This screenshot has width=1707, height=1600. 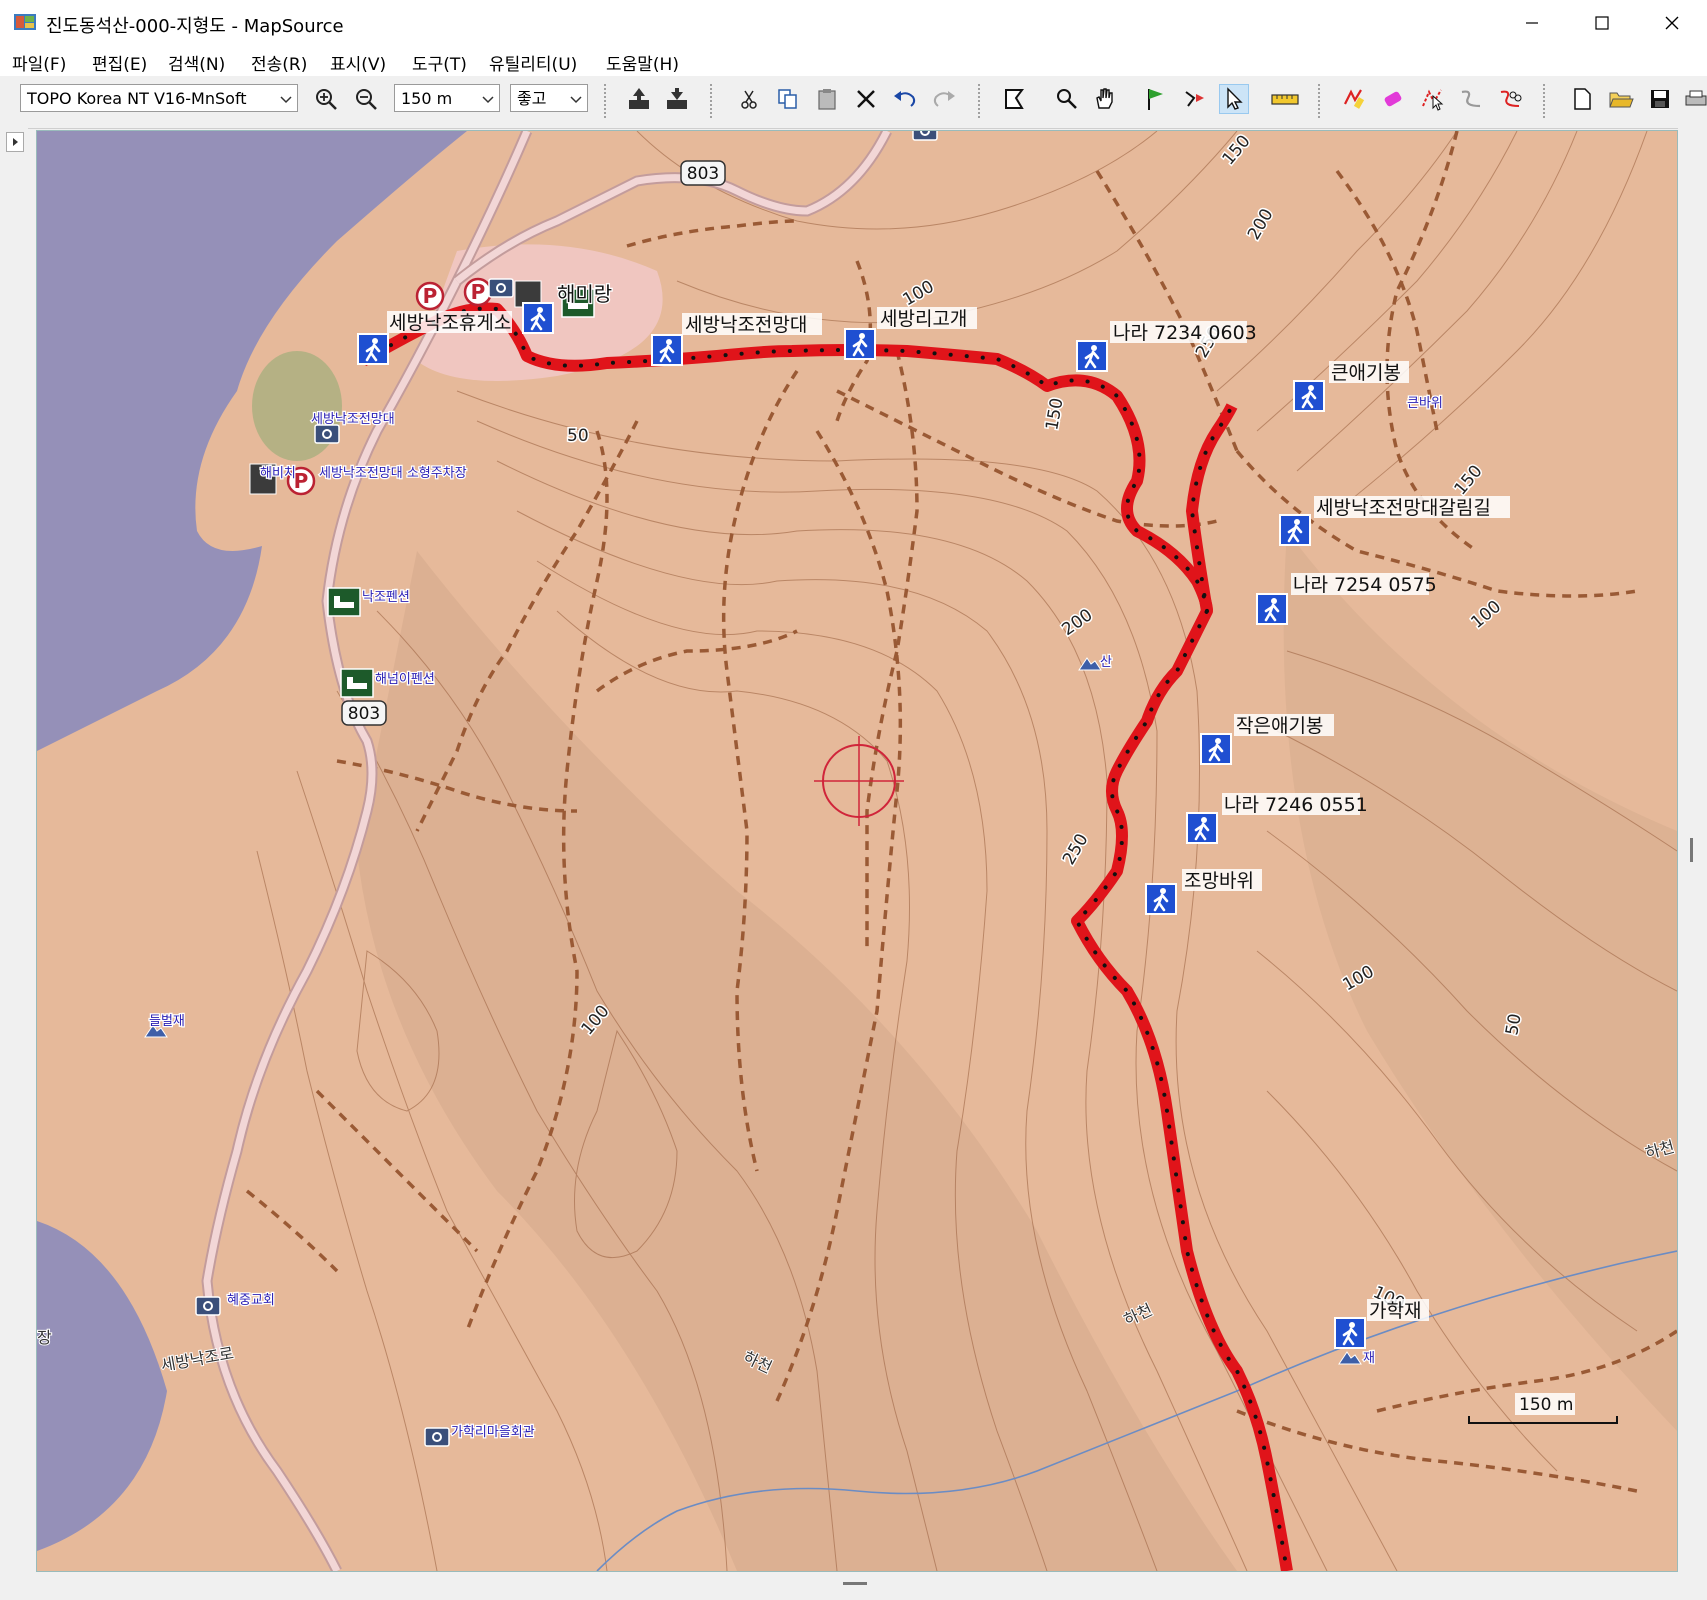 I want to click on zoom-out-button, so click(x=366, y=99).